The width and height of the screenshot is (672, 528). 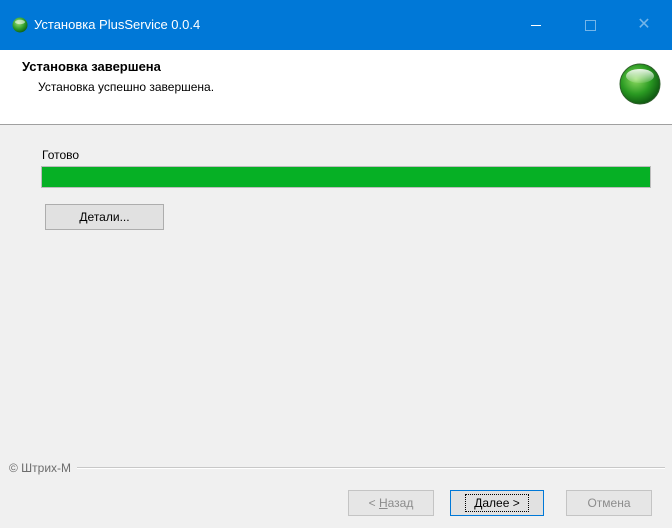 What do you see at coordinates (609, 503) in the screenshot?
I see `cancel-button: Отмена` at bounding box center [609, 503].